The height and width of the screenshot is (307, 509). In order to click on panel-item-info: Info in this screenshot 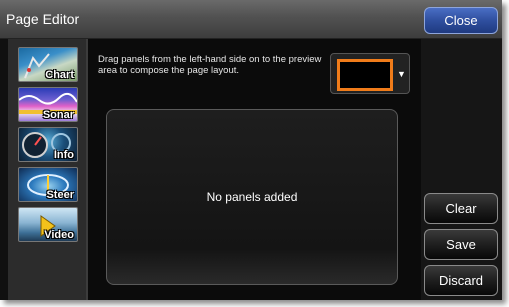, I will do `click(48, 144)`.